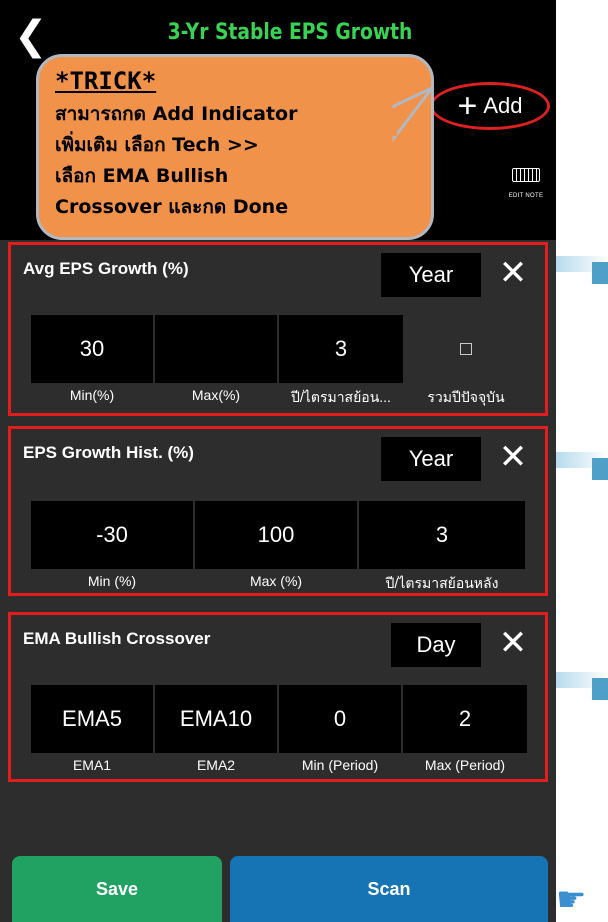 The image size is (608, 922). What do you see at coordinates (412, 114) in the screenshot?
I see `callout-tail` at bounding box center [412, 114].